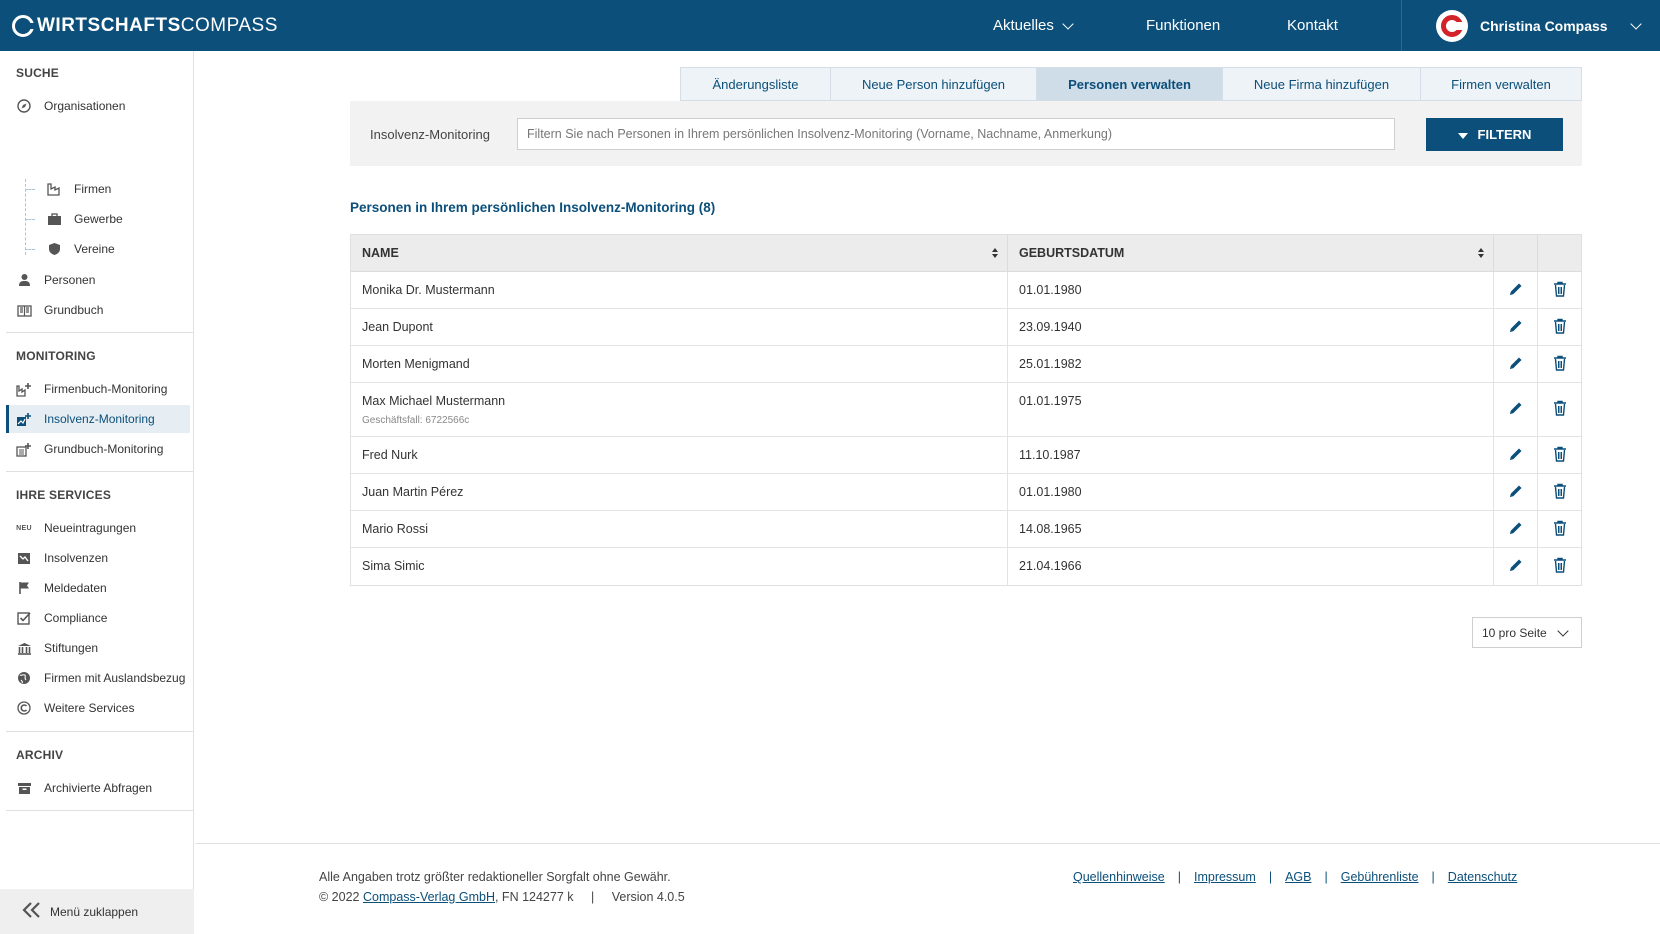 The image size is (1660, 934). I want to click on tab-firmen-verwalten: Firmen verwalten, so click(1501, 84).